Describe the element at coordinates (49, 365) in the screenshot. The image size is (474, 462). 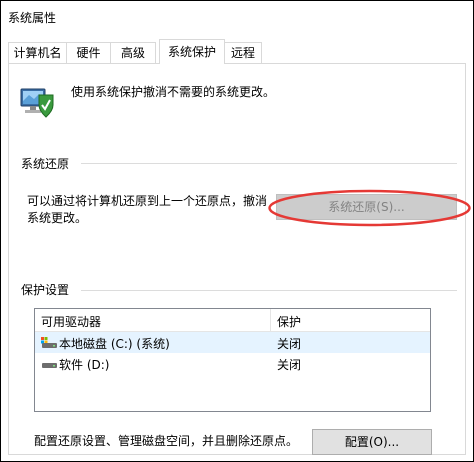
I see `drive-icon` at that location.